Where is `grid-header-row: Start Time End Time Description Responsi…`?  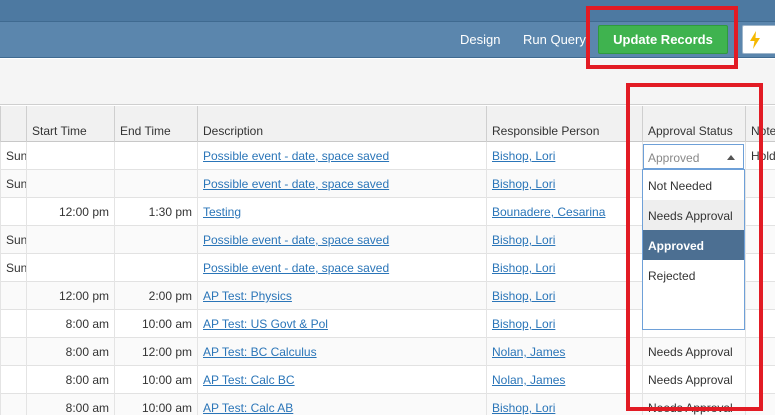
grid-header-row: Start Time End Time Description Responsi… is located at coordinates (387, 124).